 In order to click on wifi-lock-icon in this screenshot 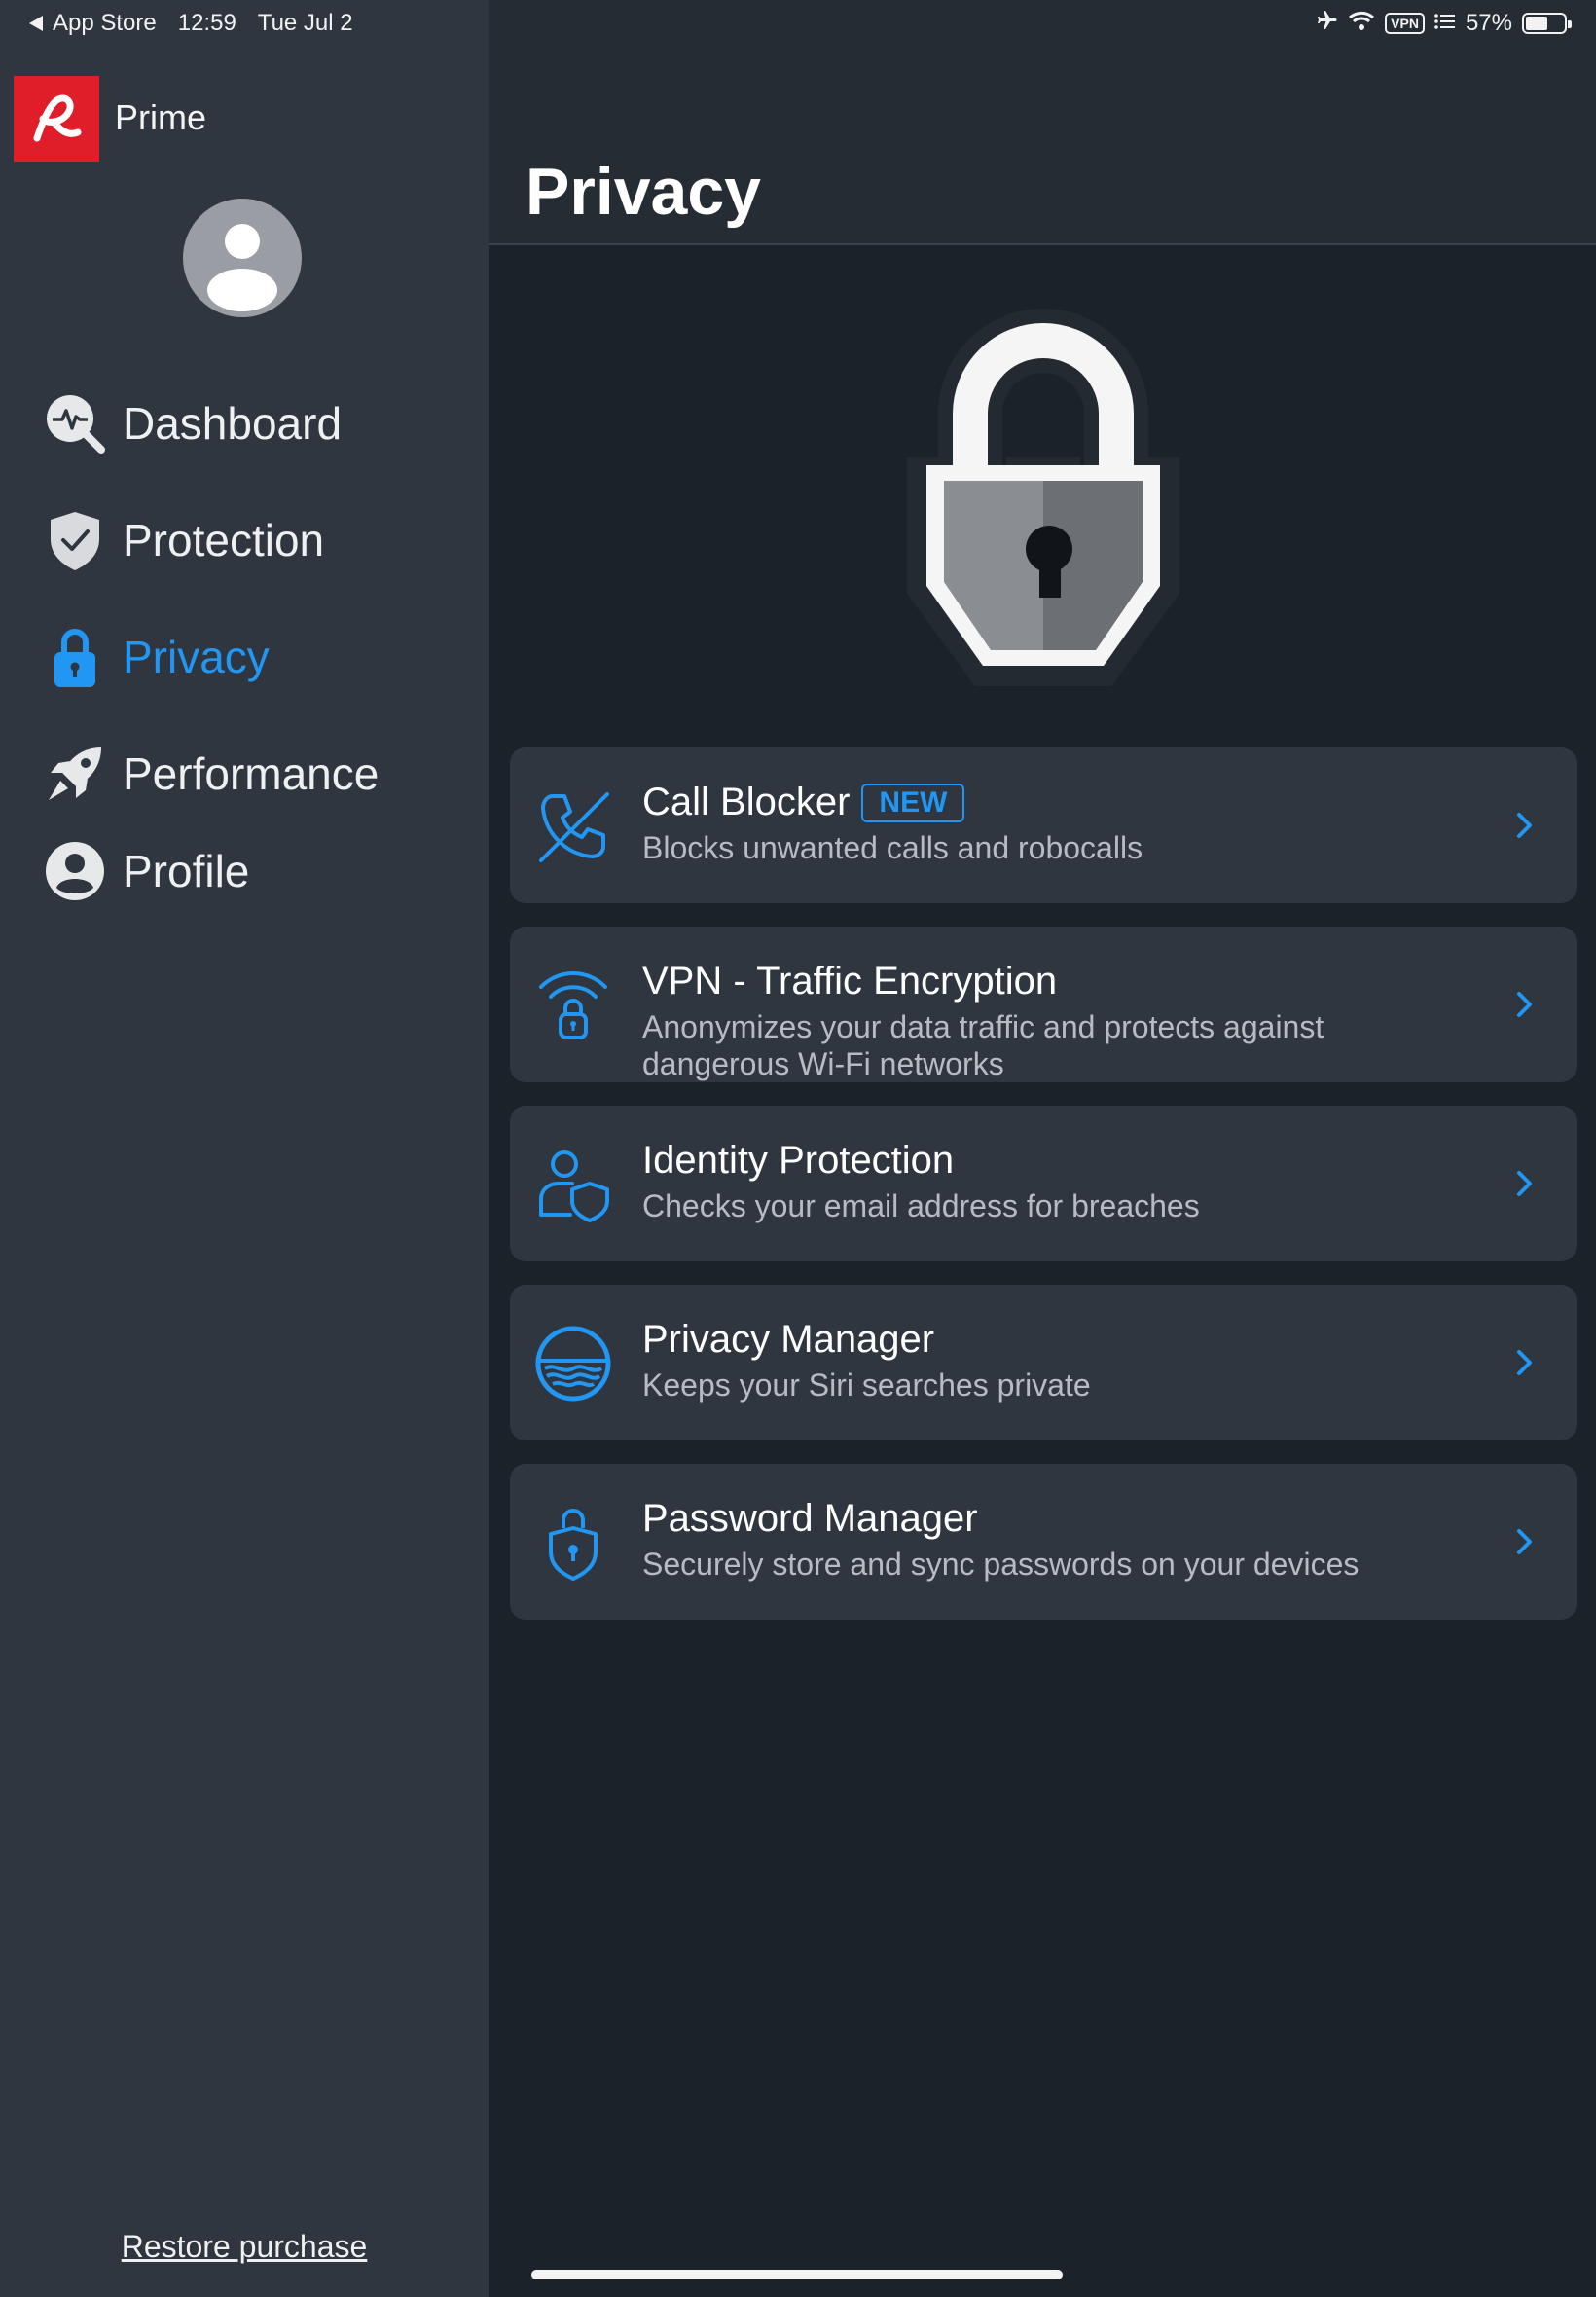, I will do `click(573, 1005)`.